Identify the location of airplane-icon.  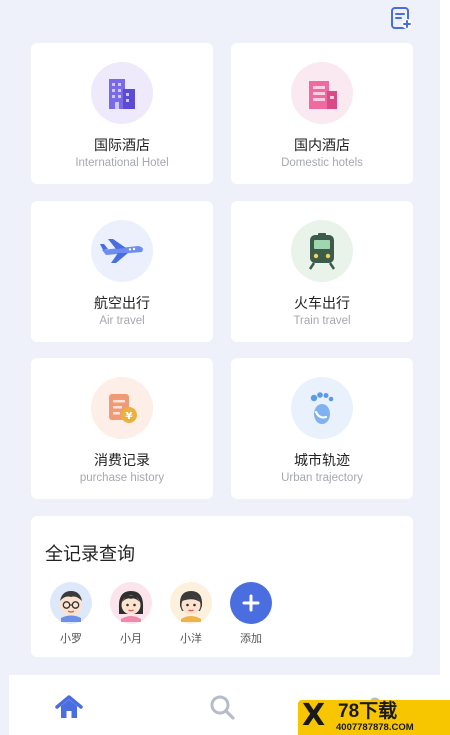
(122, 251).